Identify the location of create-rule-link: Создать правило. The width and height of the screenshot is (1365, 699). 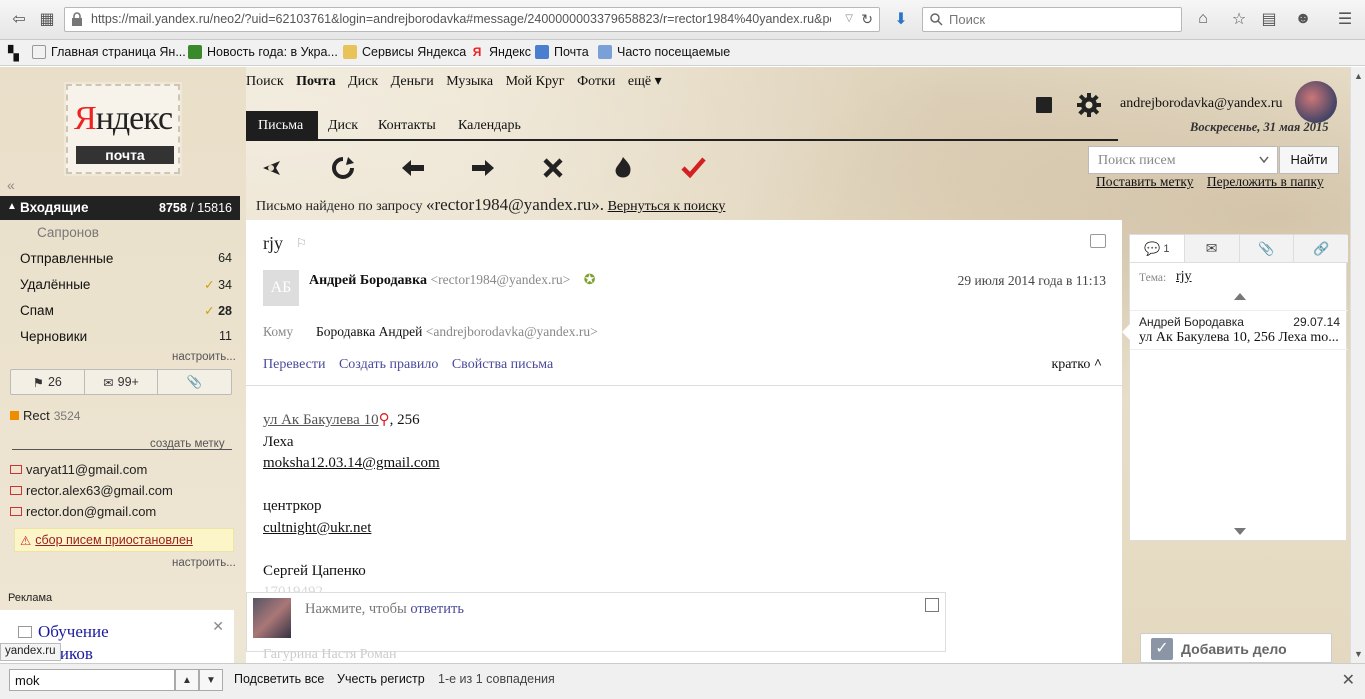
(388, 364).